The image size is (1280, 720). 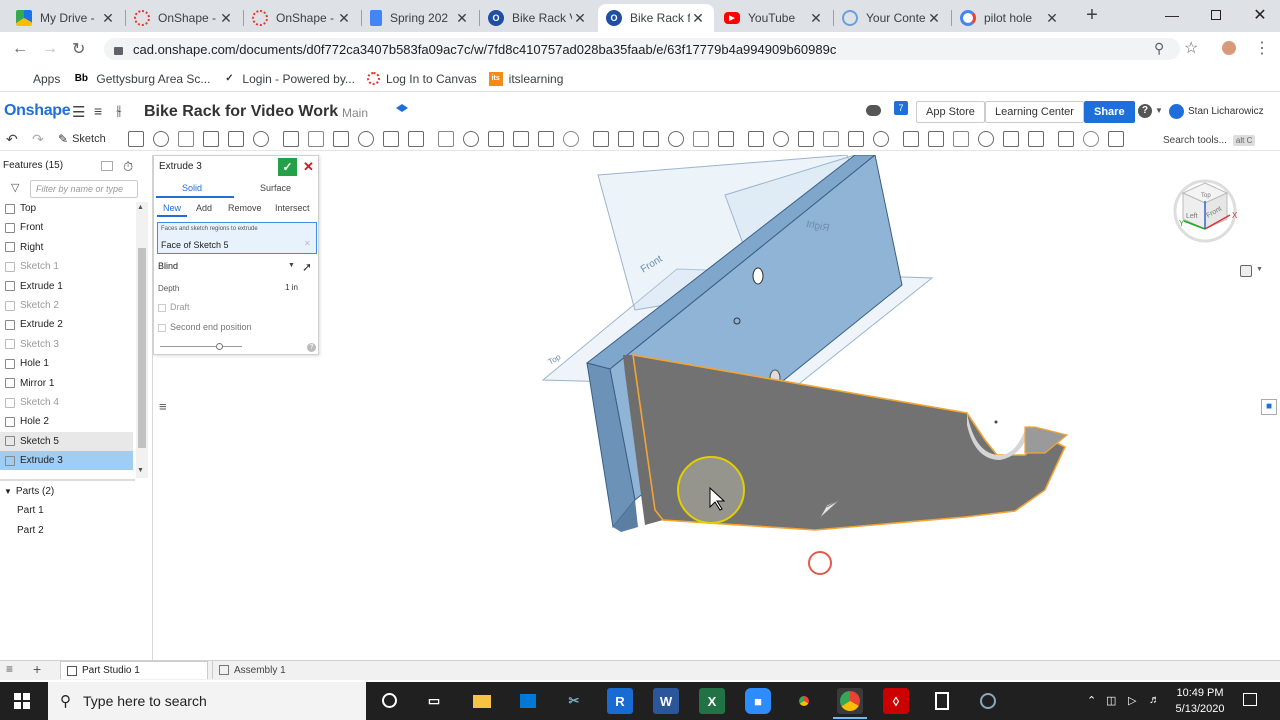 I want to click on draft-checkbox, so click(x=162, y=308).